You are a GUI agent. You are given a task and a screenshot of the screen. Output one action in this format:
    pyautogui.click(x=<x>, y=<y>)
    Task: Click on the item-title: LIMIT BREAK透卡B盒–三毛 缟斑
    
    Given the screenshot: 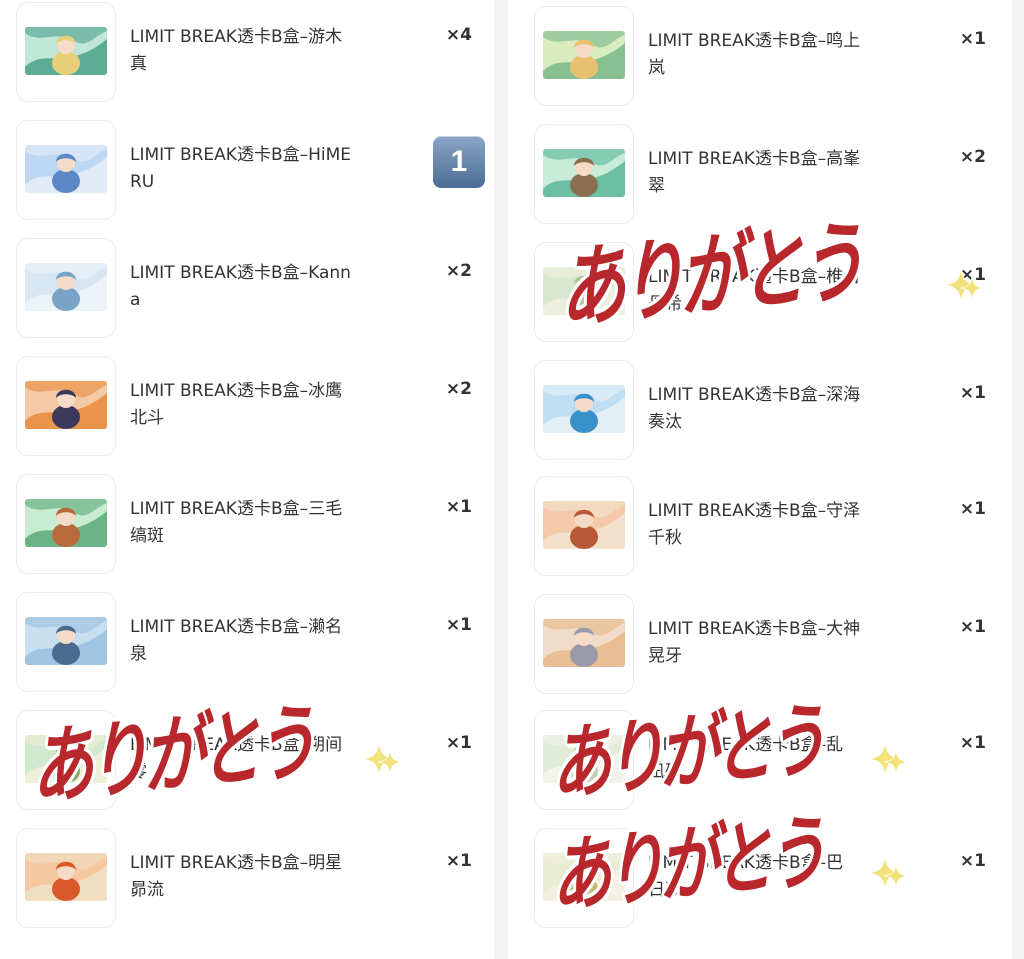 What is the action you would take?
    pyautogui.click(x=236, y=522)
    